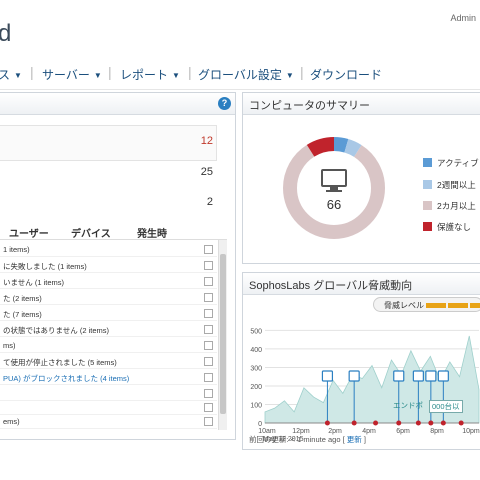 This screenshot has width=480, height=480. I want to click on main-navbar: ス ▼ | サーバー ▼ | レポート ▼ | グローバル設定 ▼ | ダウンロード, so click(240, 74).